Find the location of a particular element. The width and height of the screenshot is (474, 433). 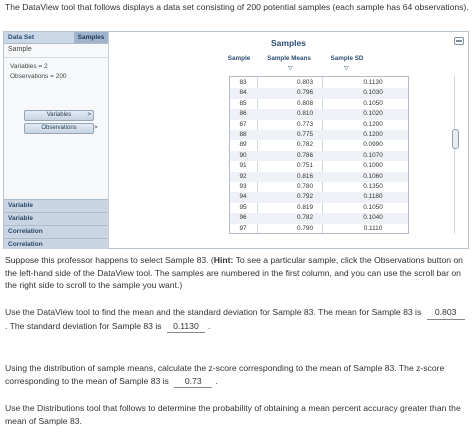

scrollbar-thumb is located at coordinates (455, 139).